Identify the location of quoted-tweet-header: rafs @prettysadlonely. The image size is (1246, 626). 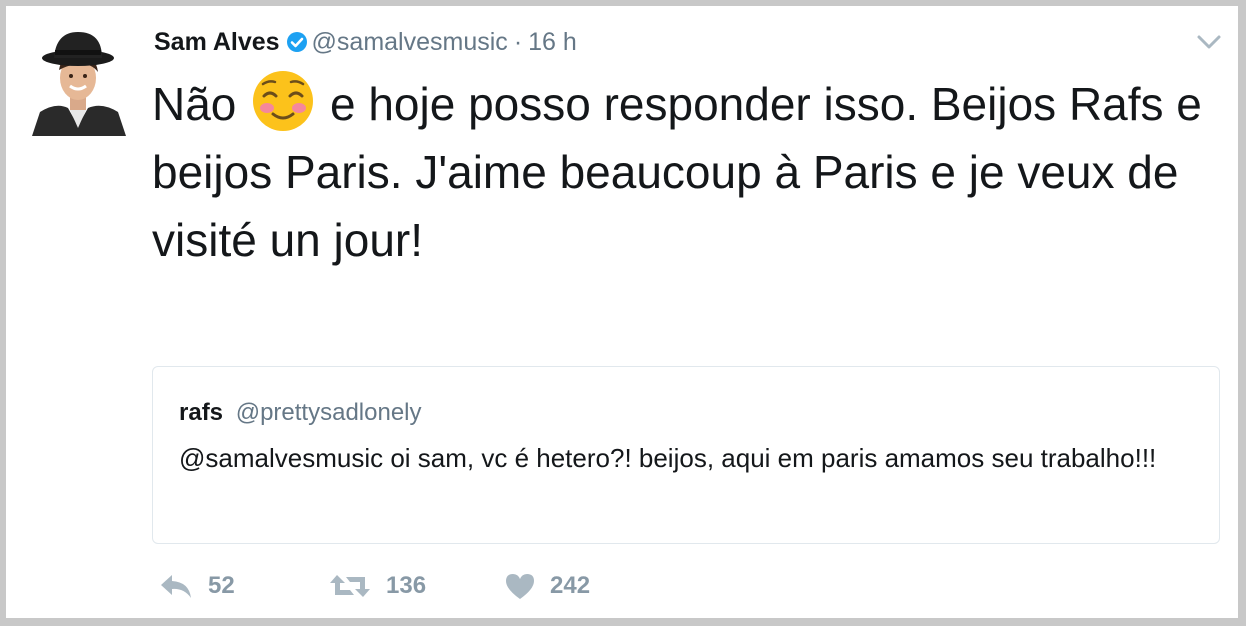
(300, 413).